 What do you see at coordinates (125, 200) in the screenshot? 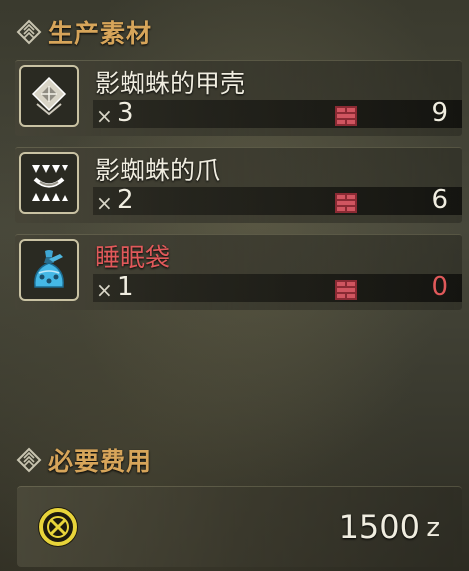
I see `required-quantity: 2` at bounding box center [125, 200].